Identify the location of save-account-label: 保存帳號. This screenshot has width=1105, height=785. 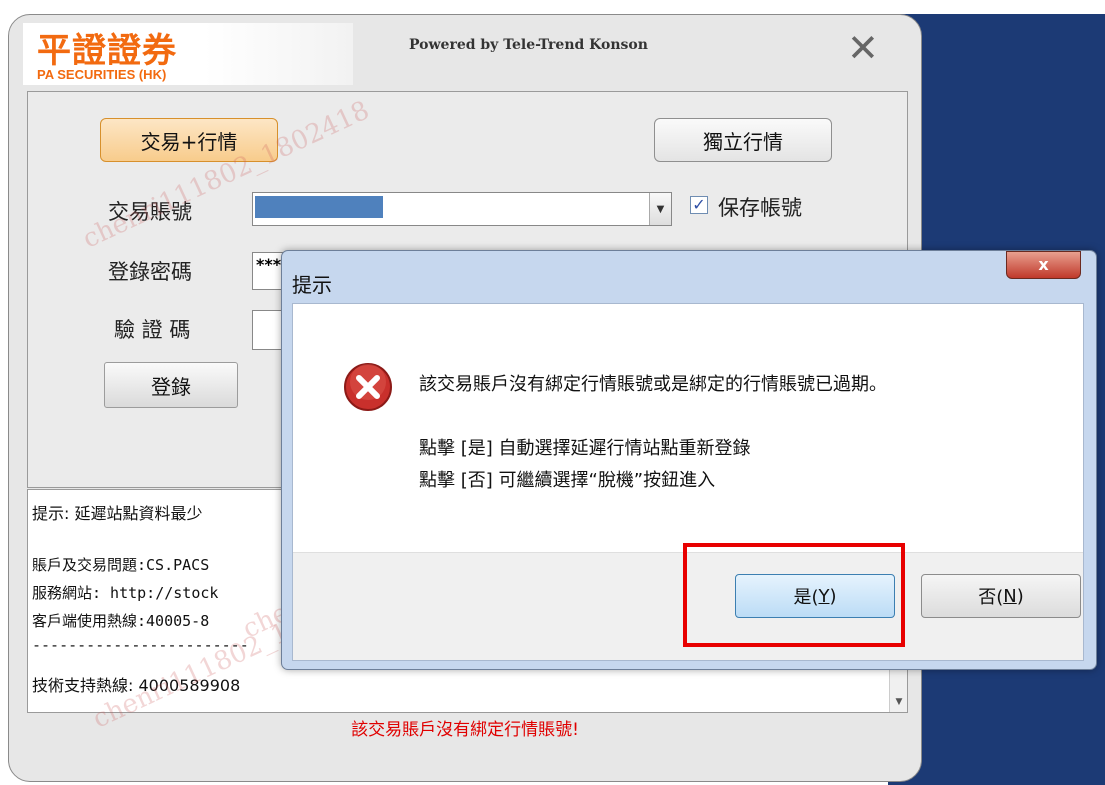
(760, 208).